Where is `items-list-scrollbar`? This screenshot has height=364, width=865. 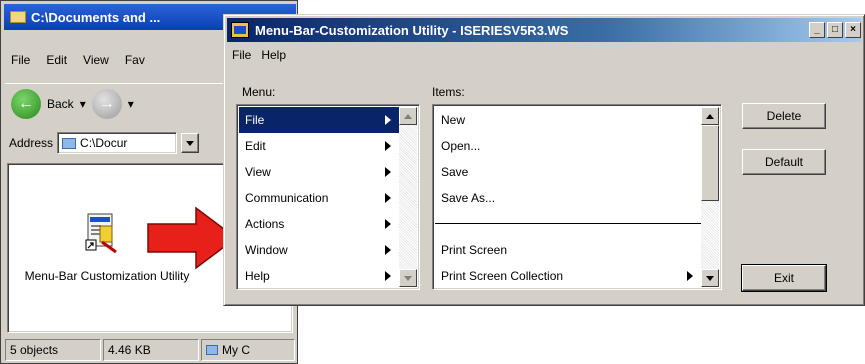 items-list-scrollbar is located at coordinates (710, 197).